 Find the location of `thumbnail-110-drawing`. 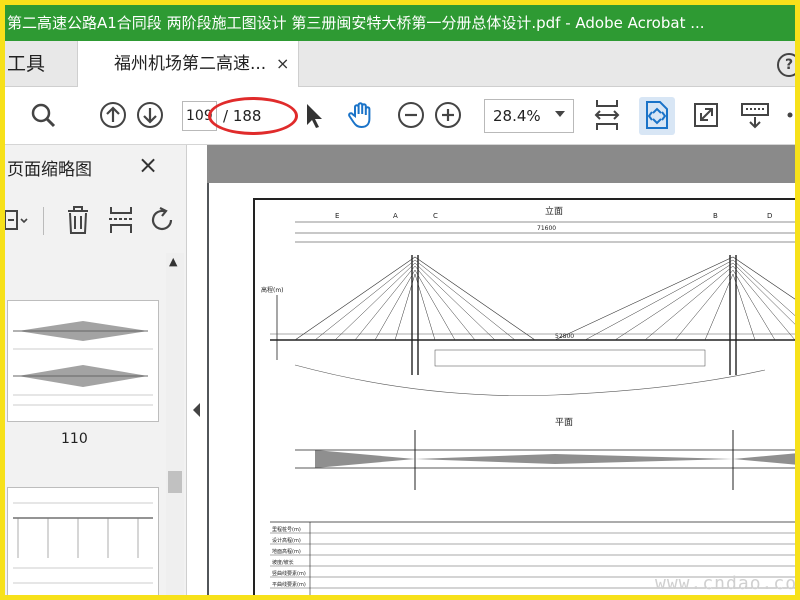

thumbnail-110-drawing is located at coordinates (83, 363).